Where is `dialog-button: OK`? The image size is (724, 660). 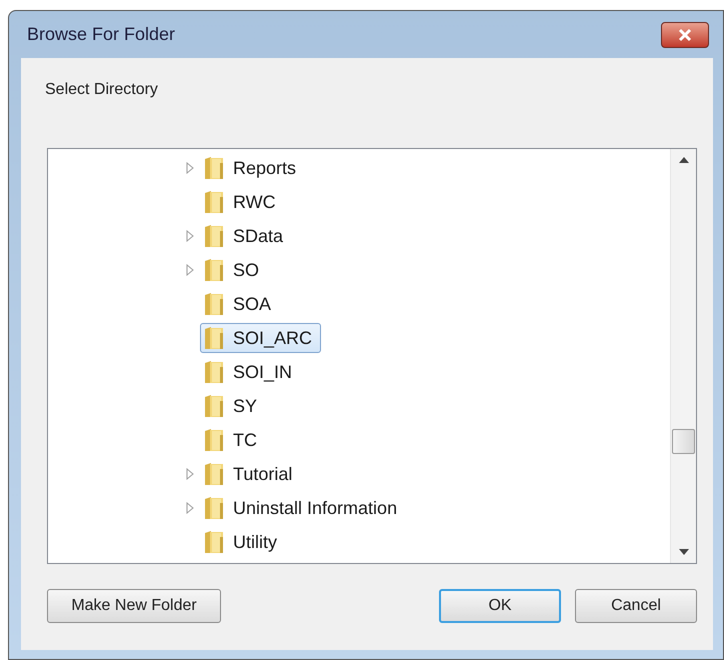 dialog-button: OK is located at coordinates (500, 606).